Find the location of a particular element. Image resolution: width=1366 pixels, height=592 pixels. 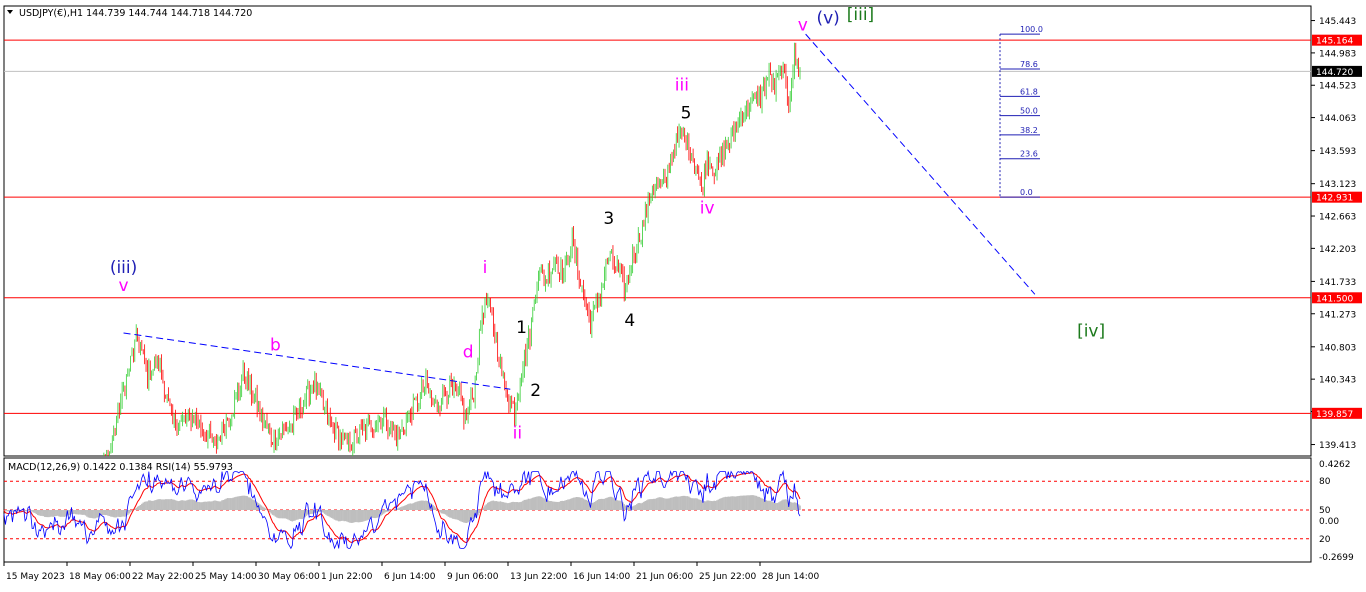

indicator-tick-label: 20 is located at coordinates (1325, 540).